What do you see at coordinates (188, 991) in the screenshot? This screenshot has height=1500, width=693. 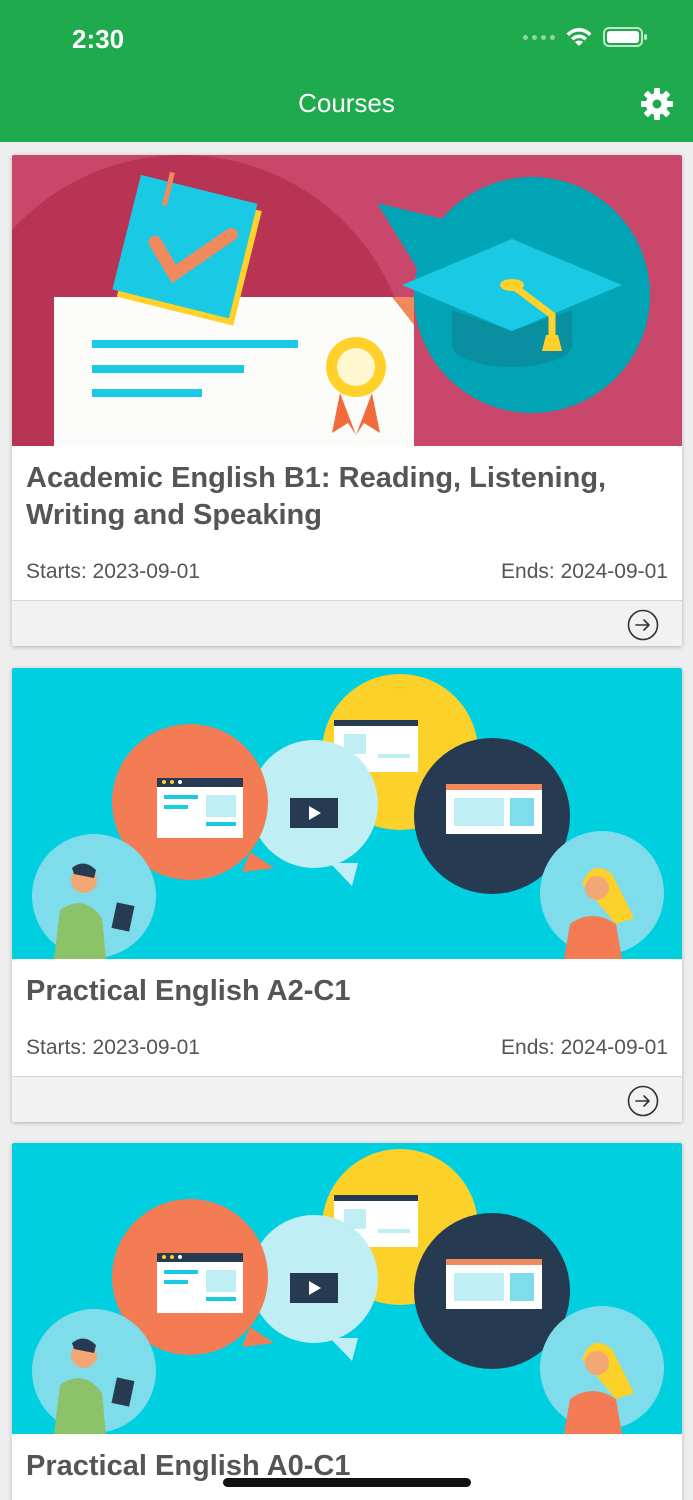 I see `course-title: Practical English A2-C1` at bounding box center [188, 991].